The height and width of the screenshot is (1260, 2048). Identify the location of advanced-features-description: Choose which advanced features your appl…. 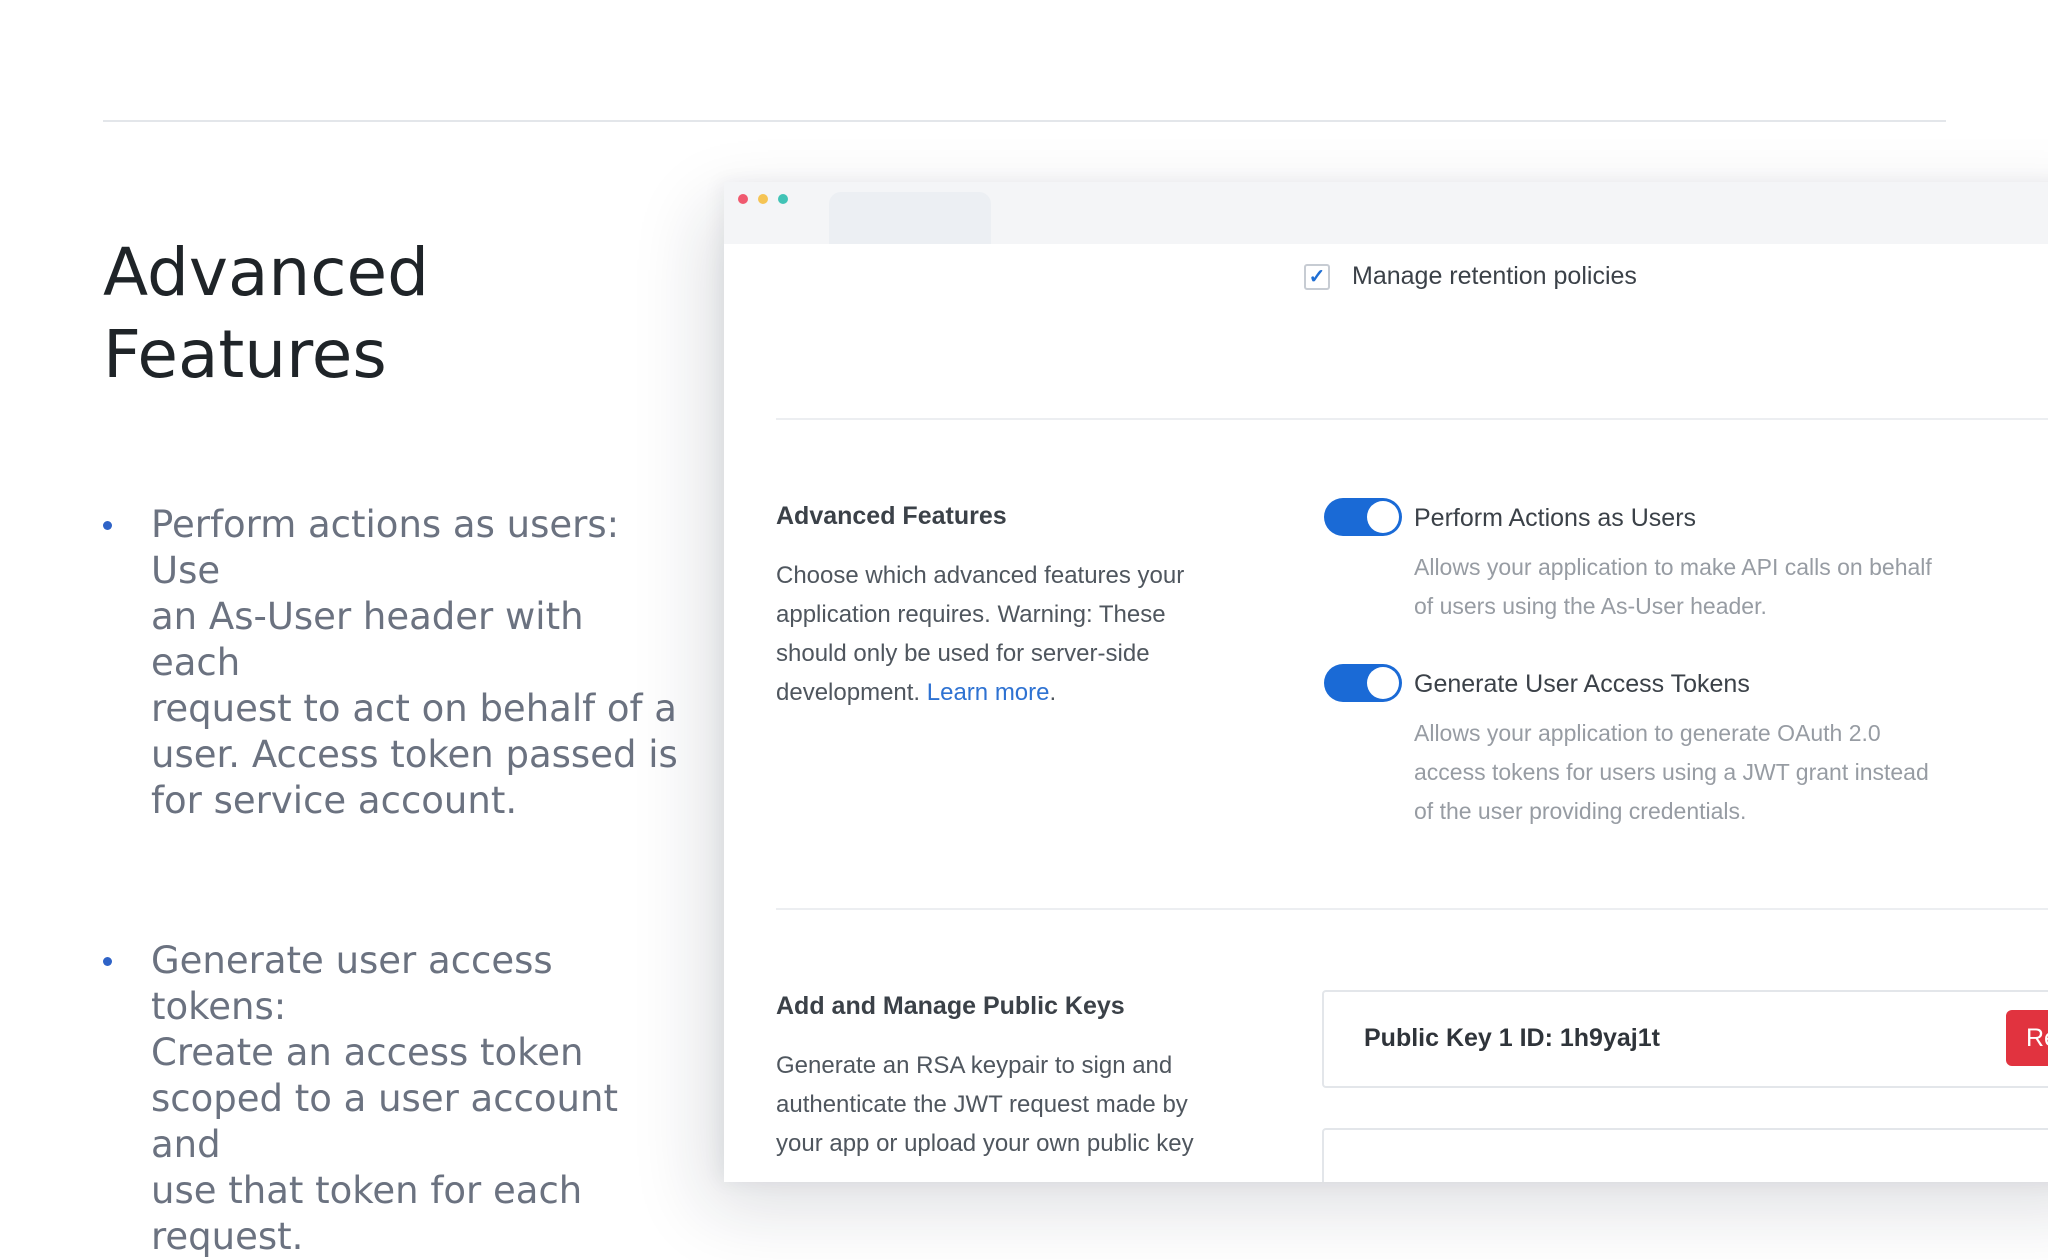
(996, 634).